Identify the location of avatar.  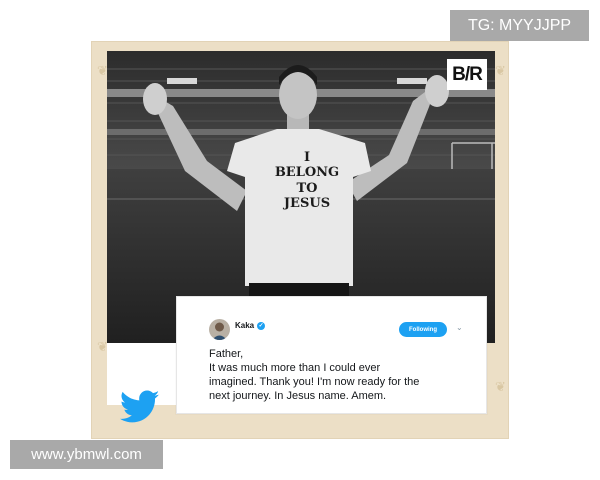
(219, 329).